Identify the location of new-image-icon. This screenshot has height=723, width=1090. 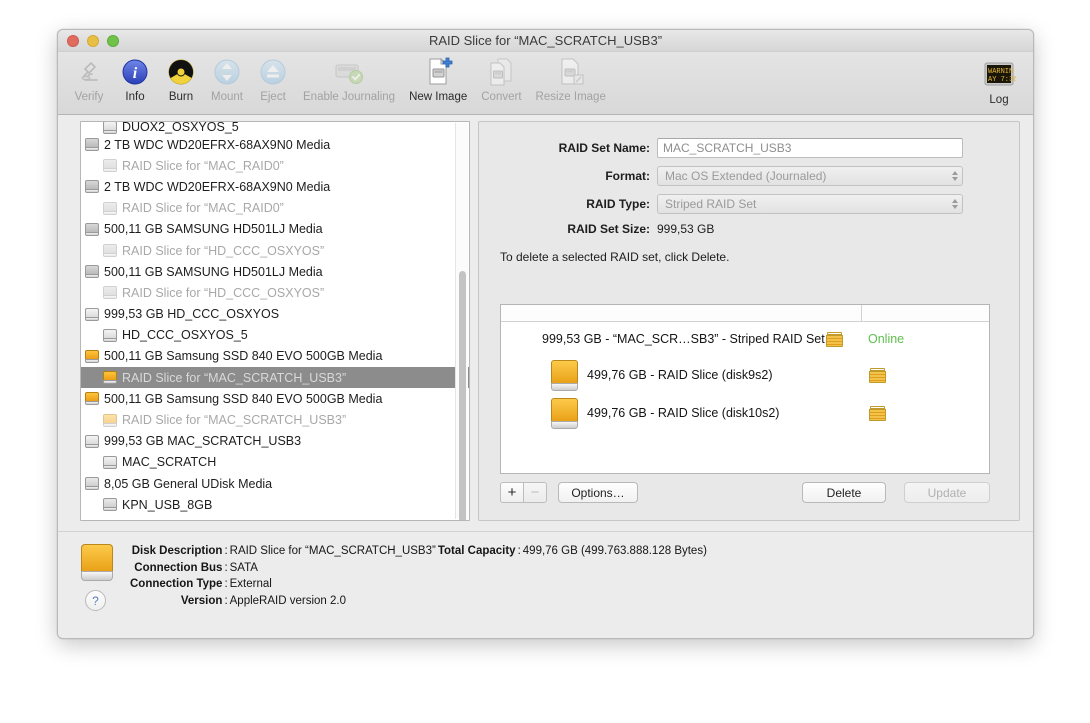
(438, 72).